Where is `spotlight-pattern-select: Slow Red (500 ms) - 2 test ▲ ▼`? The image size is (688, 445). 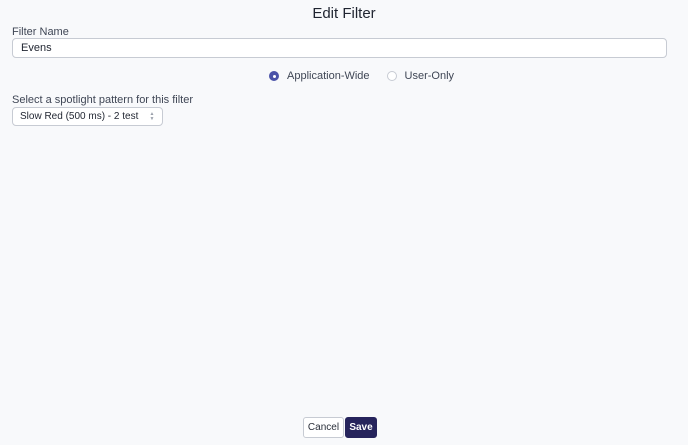 spotlight-pattern-select: Slow Red (500 ms) - 2 test ▲ ▼ is located at coordinates (87, 116).